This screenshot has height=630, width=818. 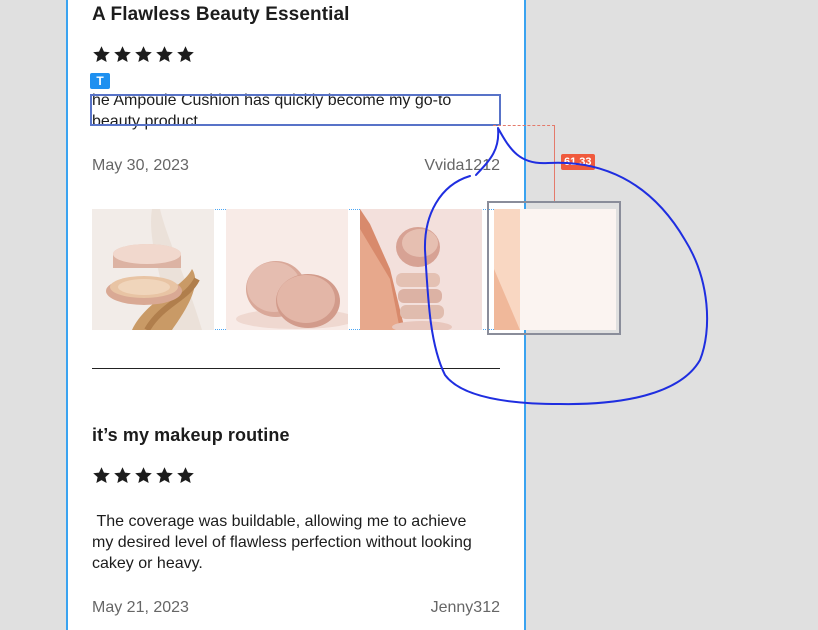 I want to click on review-date: May 30, 2023, so click(x=140, y=165).